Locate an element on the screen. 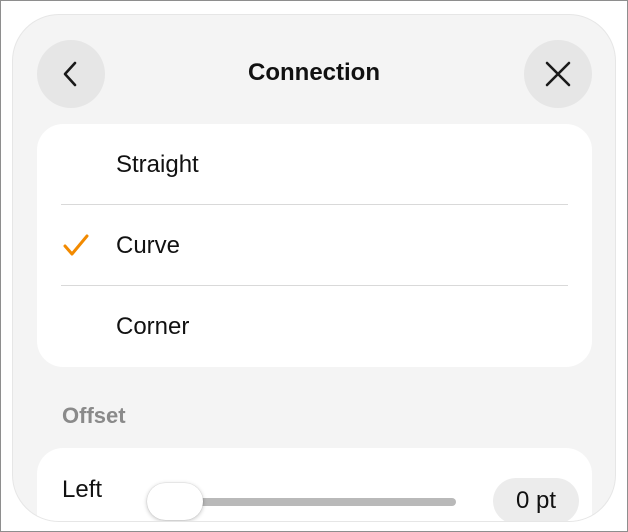  offset-row-label: Left is located at coordinates (82, 489).